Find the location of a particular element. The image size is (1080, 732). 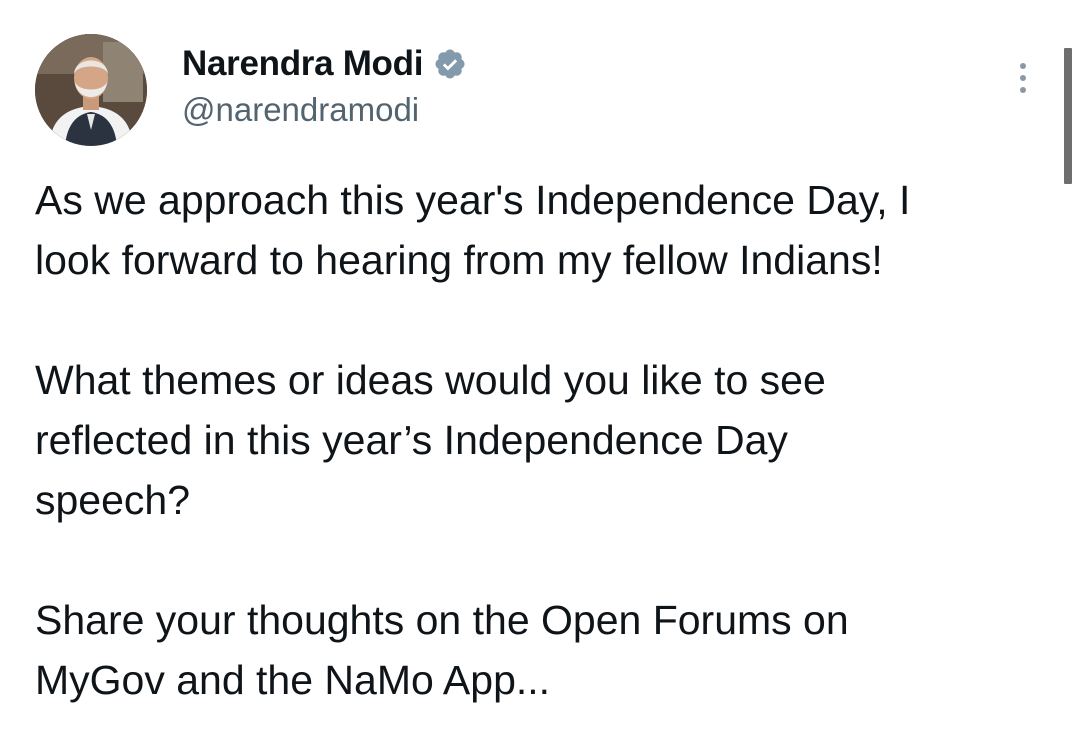

display-name: Narendra Modi is located at coordinates (302, 64).